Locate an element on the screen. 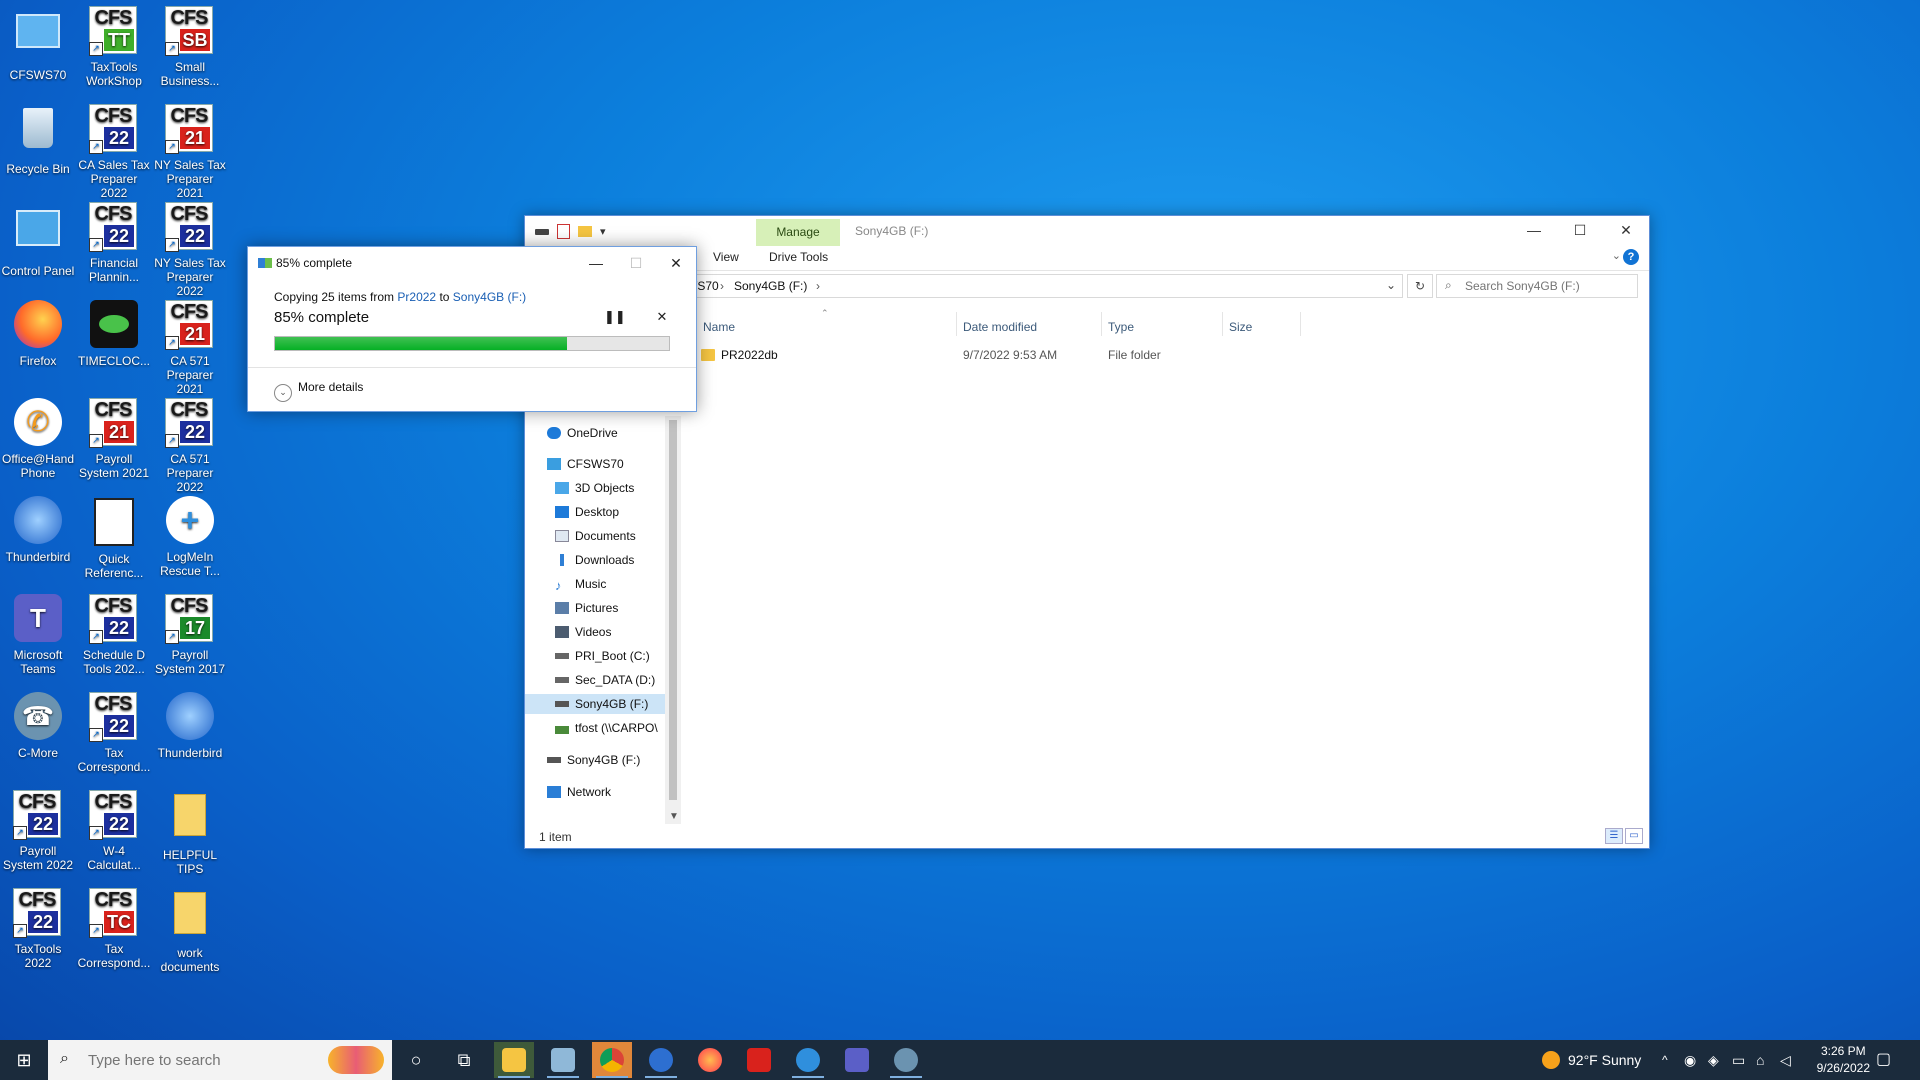 This screenshot has height=1080, width=1920. desktop-icon-payroll-system-2022: CFS 22 ↗ Payroll System 2022 is located at coordinates (38, 831).